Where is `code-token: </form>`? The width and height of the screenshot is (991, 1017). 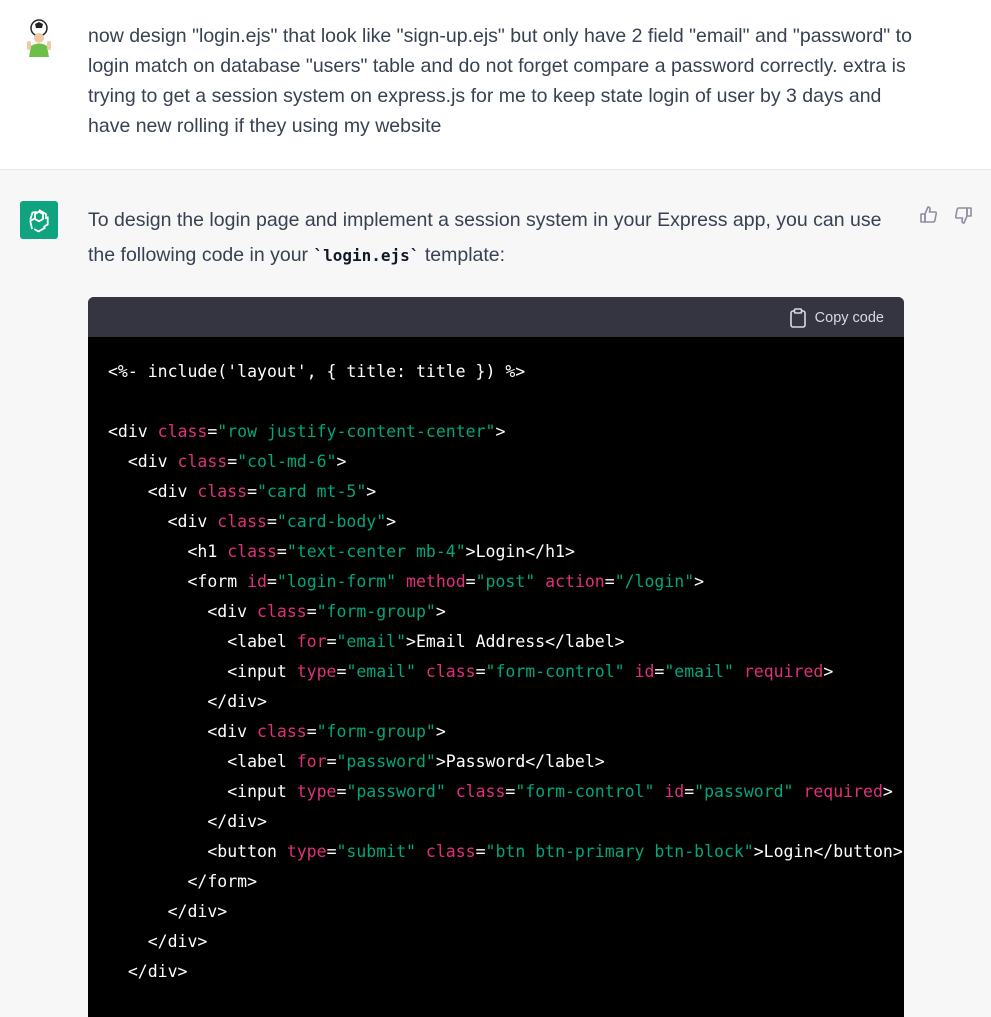
code-token: </form> is located at coordinates (183, 881).